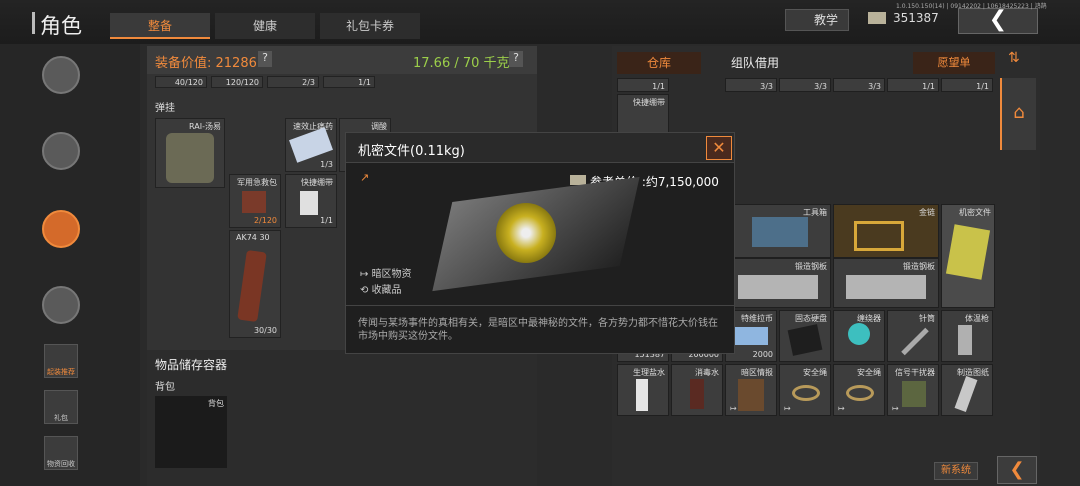 Image resolution: width=1080 pixels, height=486 pixels. I want to click on wh-ssd: 固态硬盘, so click(805, 336).